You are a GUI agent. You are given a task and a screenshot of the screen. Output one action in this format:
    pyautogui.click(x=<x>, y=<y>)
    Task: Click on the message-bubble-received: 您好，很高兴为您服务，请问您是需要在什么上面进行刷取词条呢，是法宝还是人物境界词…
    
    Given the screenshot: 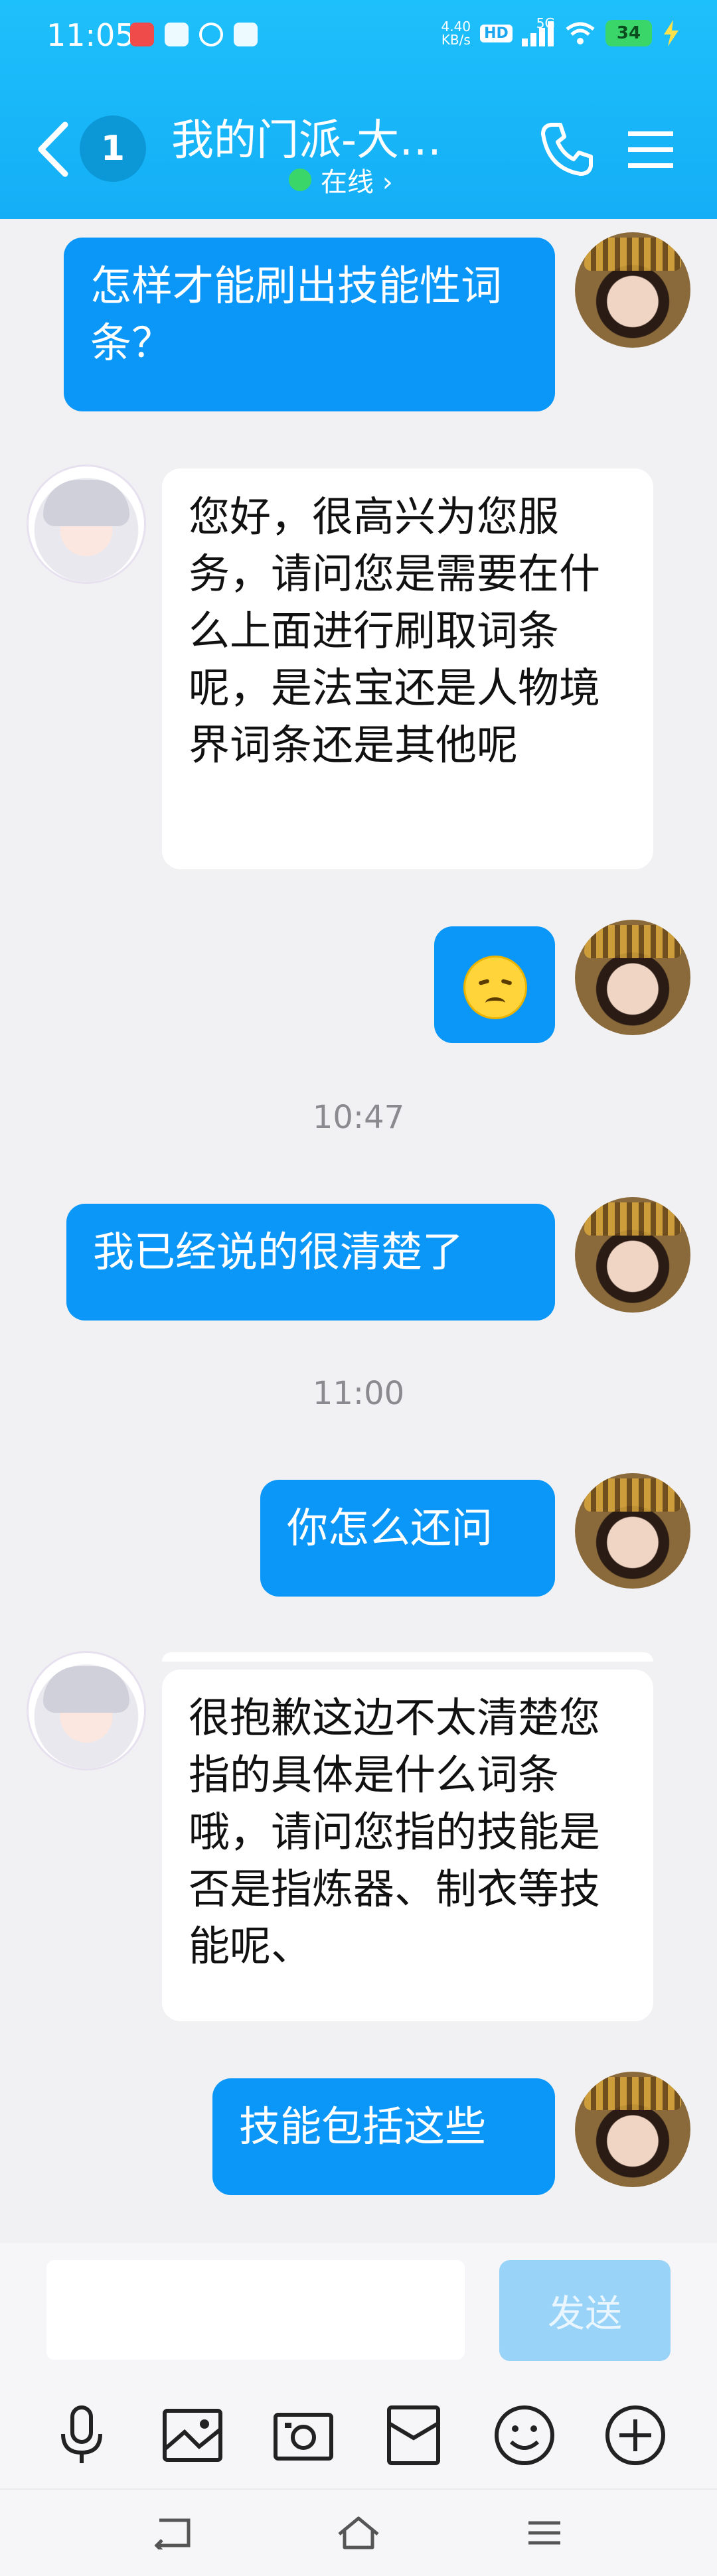 What is the action you would take?
    pyautogui.click(x=407, y=669)
    